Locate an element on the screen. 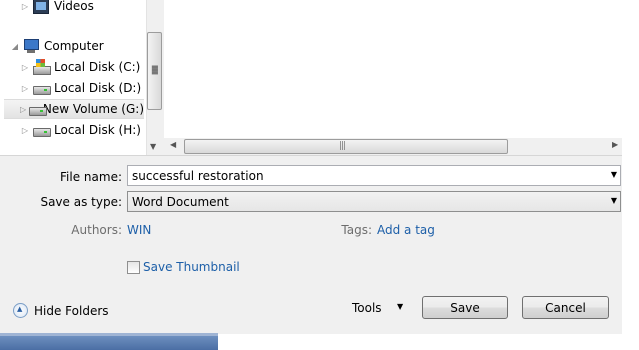 This screenshot has height=350, width=639. scroll-down-arrow-icon: ▼ is located at coordinates (153, 146).